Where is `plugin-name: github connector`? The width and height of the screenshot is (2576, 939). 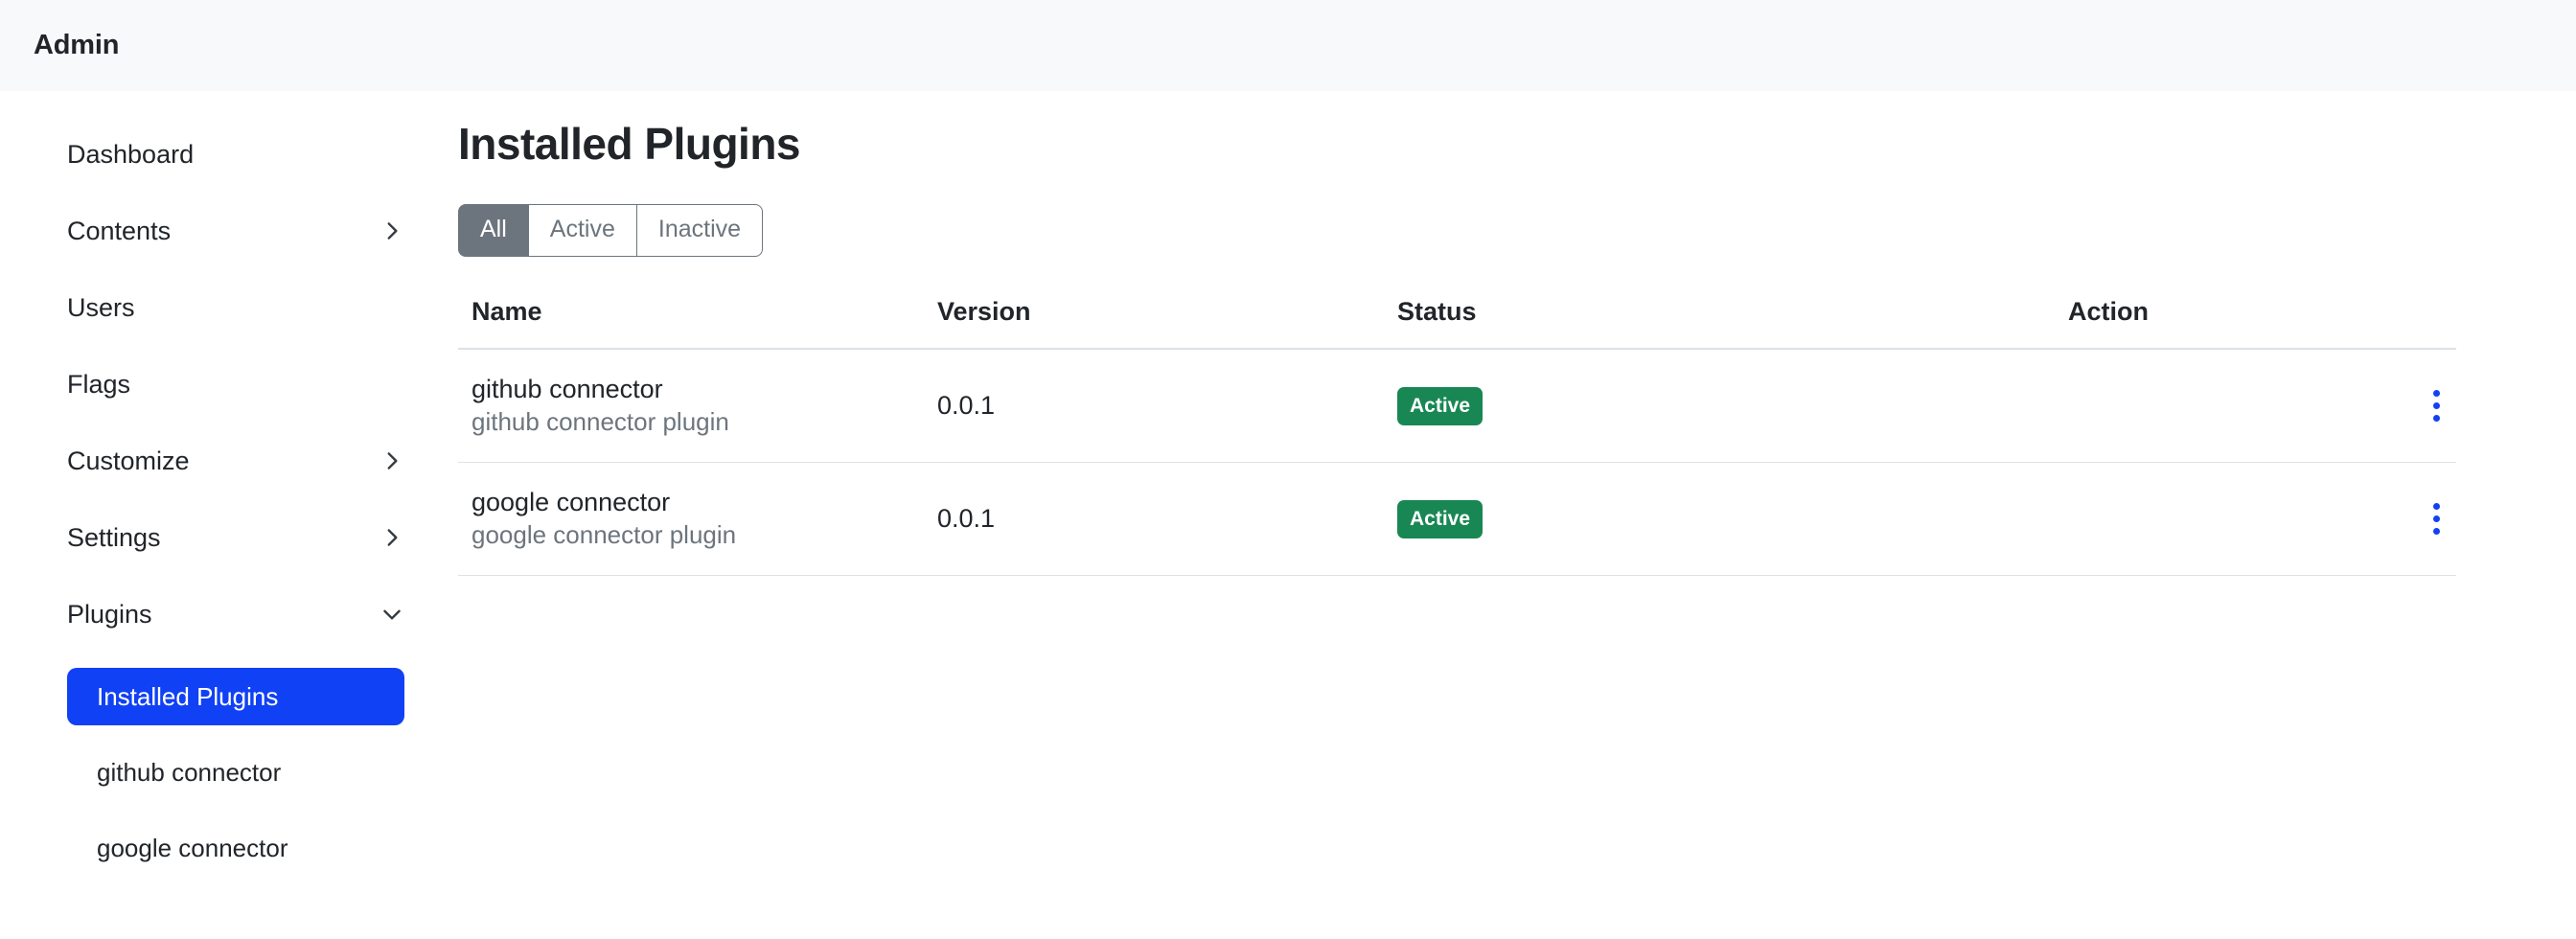
plugin-name: github connector is located at coordinates (567, 389).